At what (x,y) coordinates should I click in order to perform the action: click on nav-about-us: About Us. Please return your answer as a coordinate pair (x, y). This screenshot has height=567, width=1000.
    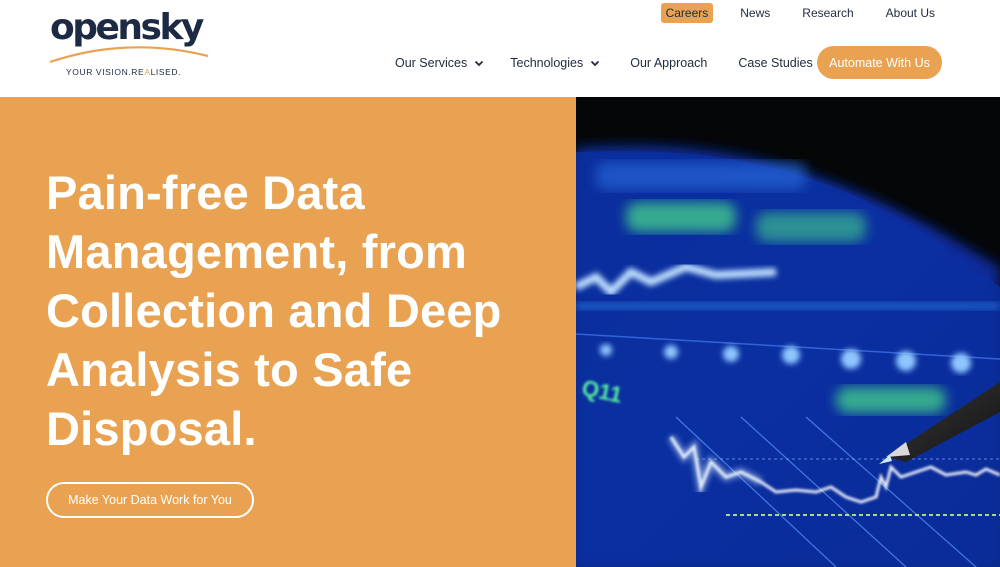
    Looking at the image, I should click on (910, 13).